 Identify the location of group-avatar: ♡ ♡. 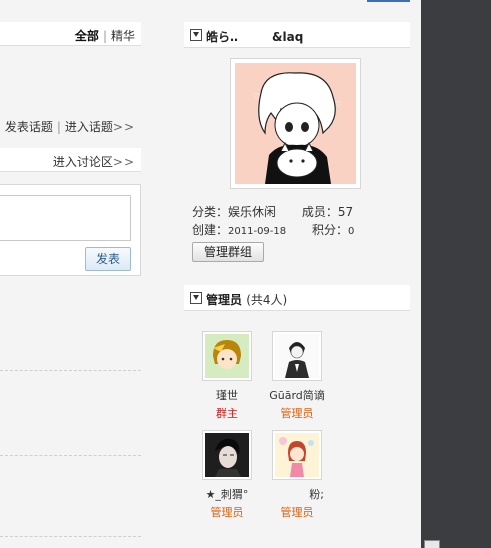
(295, 123).